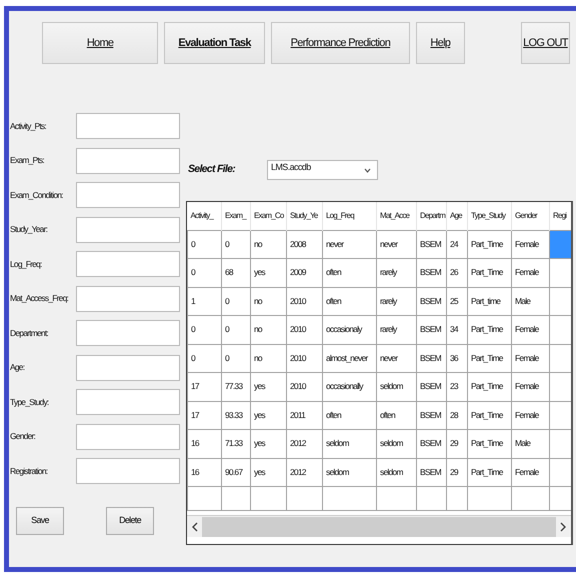 The height and width of the screenshot is (577, 576). Describe the element at coordinates (531, 216) in the screenshot. I see `column-header: Gender` at that location.